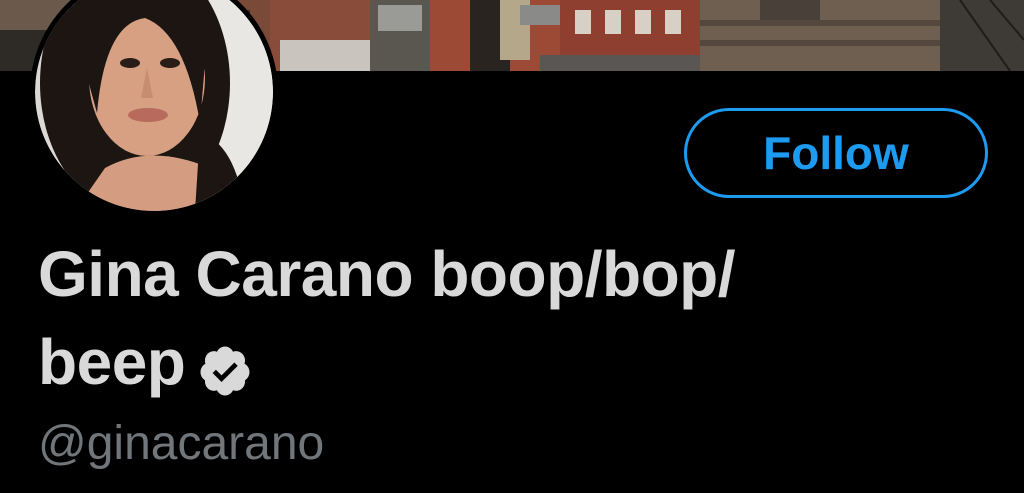 The width and height of the screenshot is (1024, 493). Describe the element at coordinates (387, 274) in the screenshot. I see `display-name-line1: Gina Carano boop/bop/` at that location.